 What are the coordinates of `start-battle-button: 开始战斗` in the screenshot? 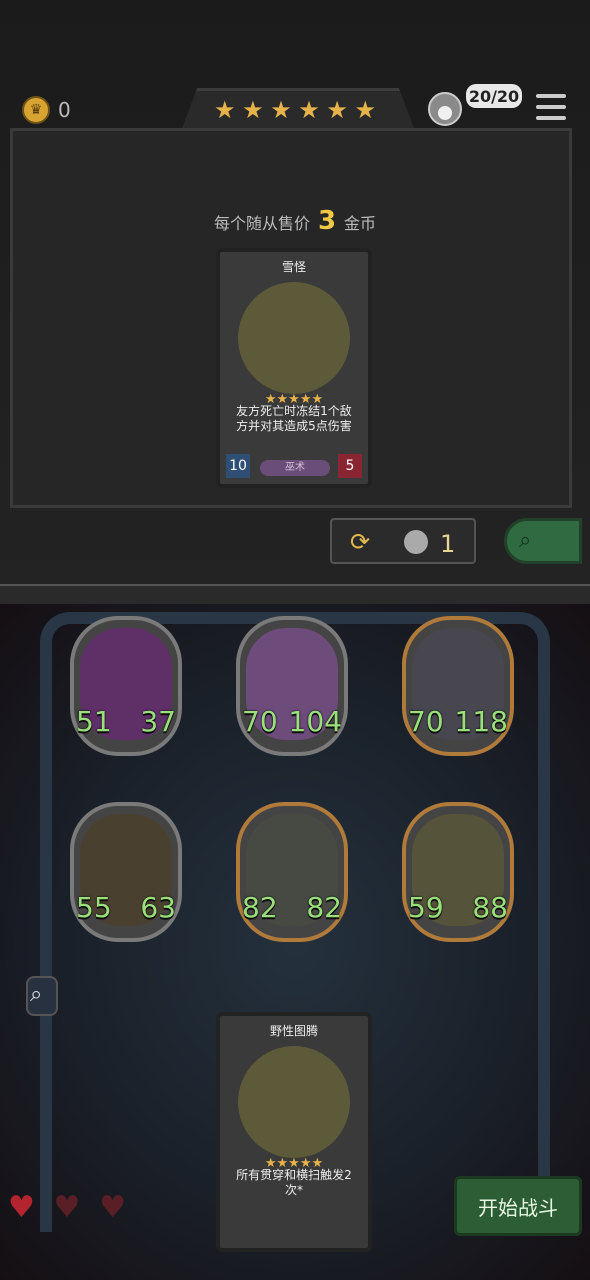 It's located at (518, 1206).